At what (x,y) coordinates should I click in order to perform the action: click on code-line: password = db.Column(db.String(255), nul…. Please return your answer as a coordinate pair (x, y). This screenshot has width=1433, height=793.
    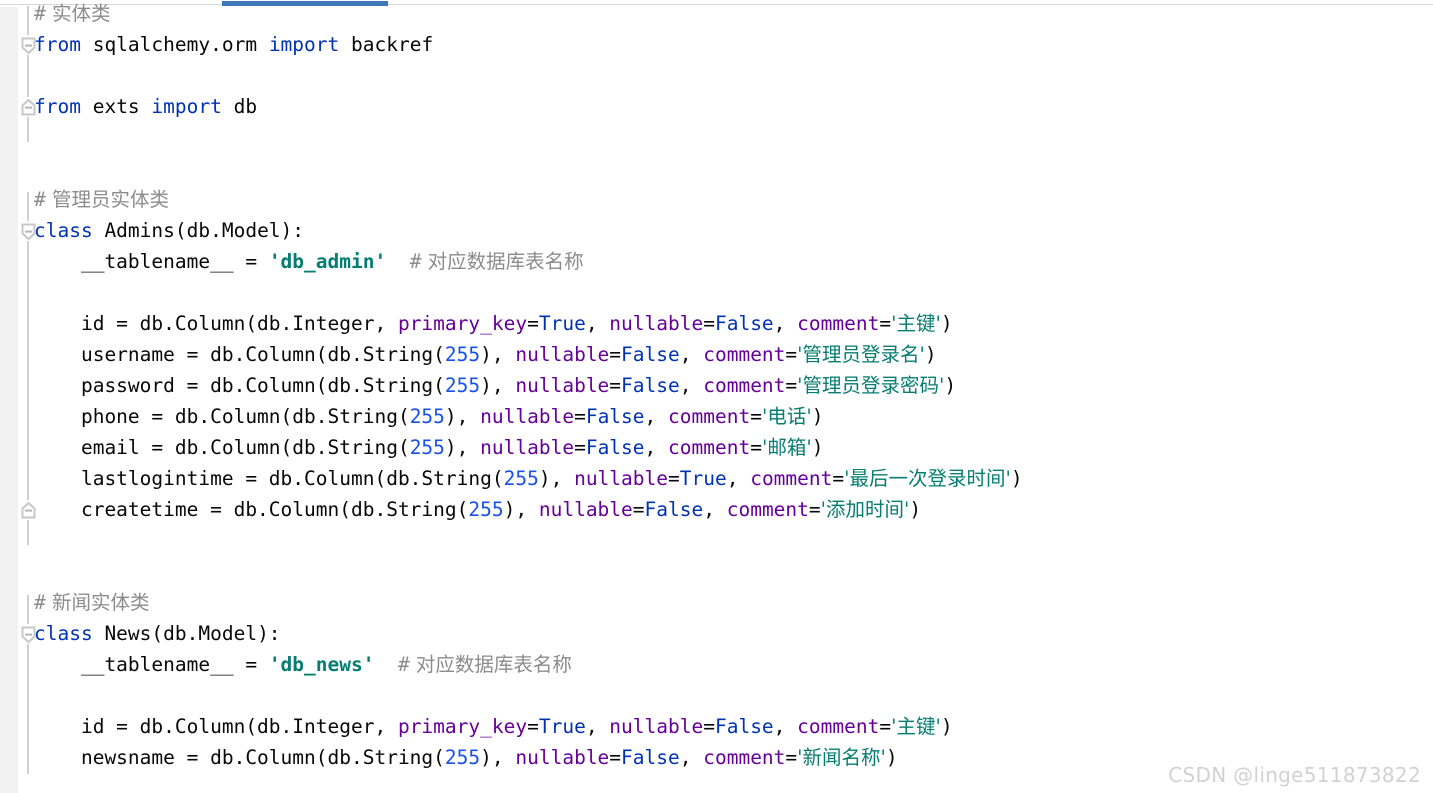
    Looking at the image, I should click on (495, 385).